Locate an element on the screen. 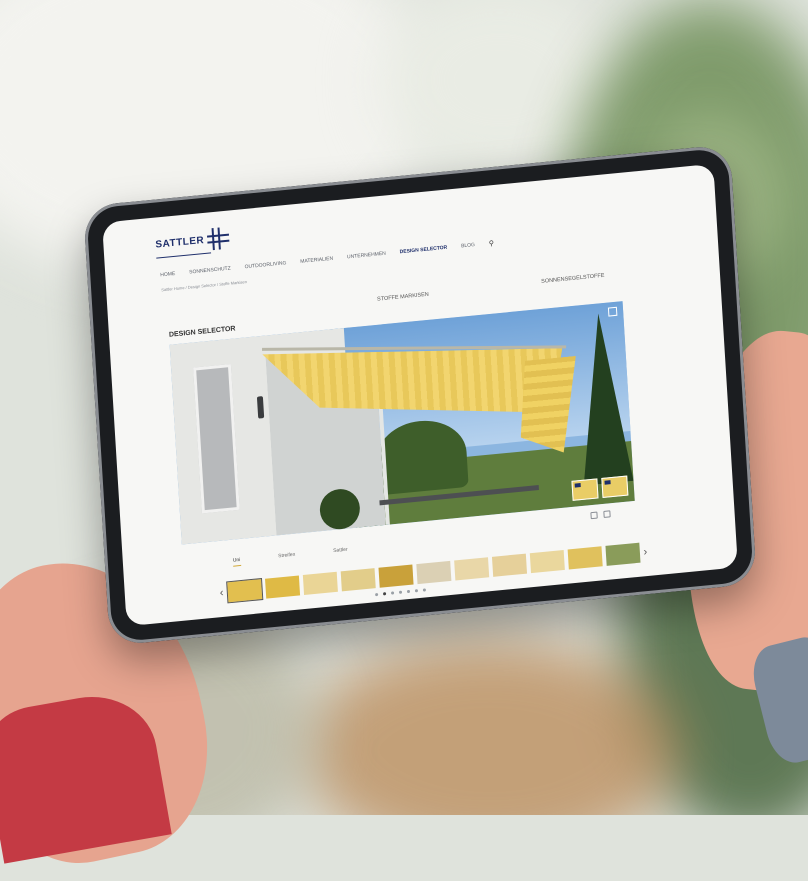  fabric-tab-streifen: Streifen is located at coordinates (287, 557).